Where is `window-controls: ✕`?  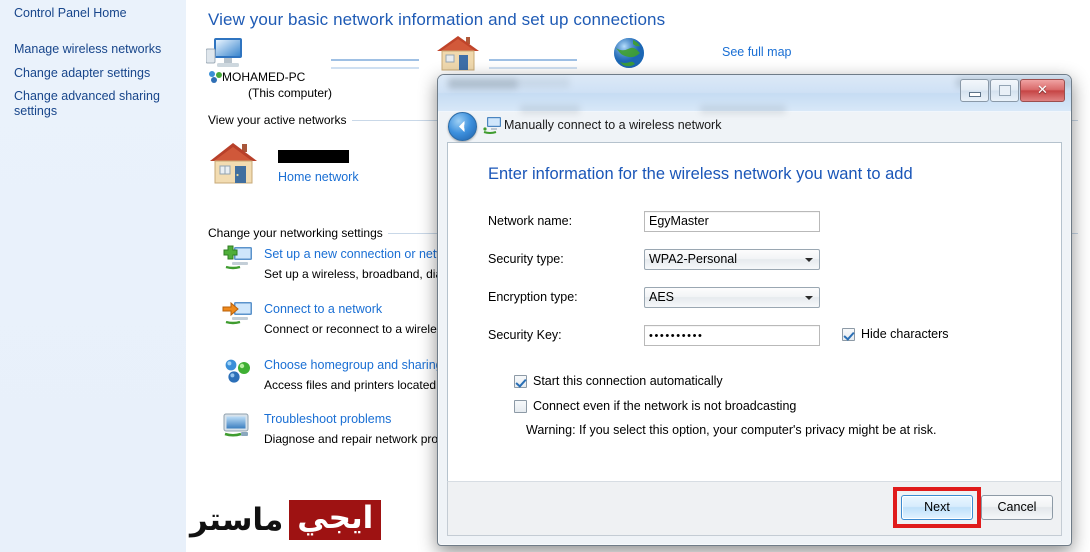 window-controls: ✕ is located at coordinates (1012, 90).